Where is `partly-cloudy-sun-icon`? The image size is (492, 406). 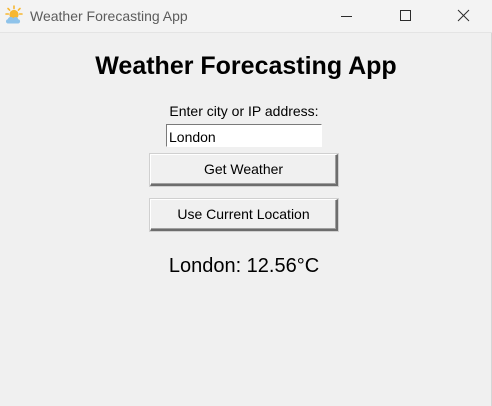 partly-cloudy-sun-icon is located at coordinates (15, 15).